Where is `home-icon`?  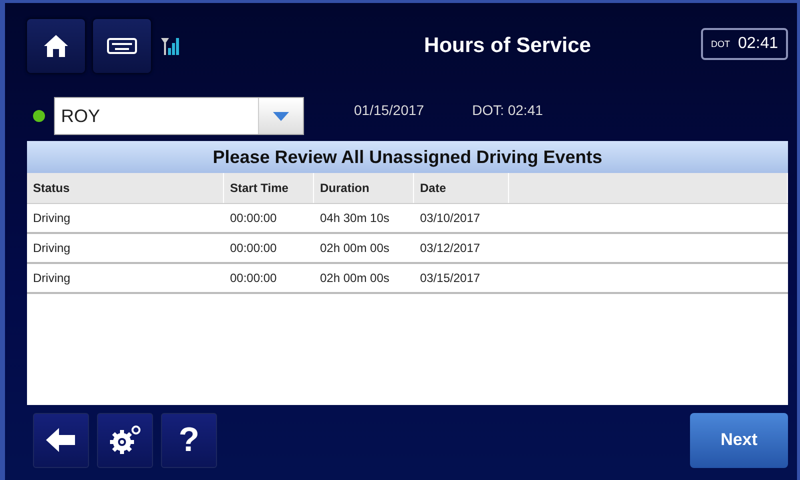 home-icon is located at coordinates (56, 46).